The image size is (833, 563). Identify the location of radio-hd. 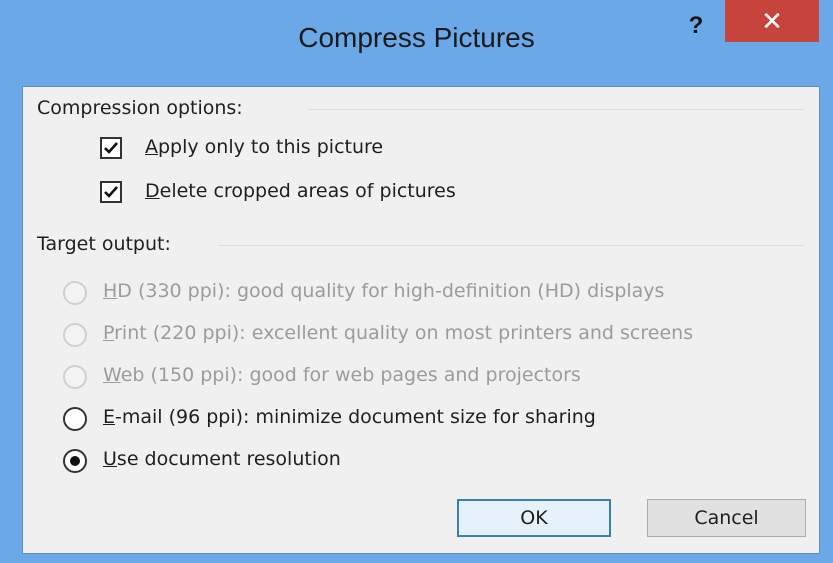
(75, 293).